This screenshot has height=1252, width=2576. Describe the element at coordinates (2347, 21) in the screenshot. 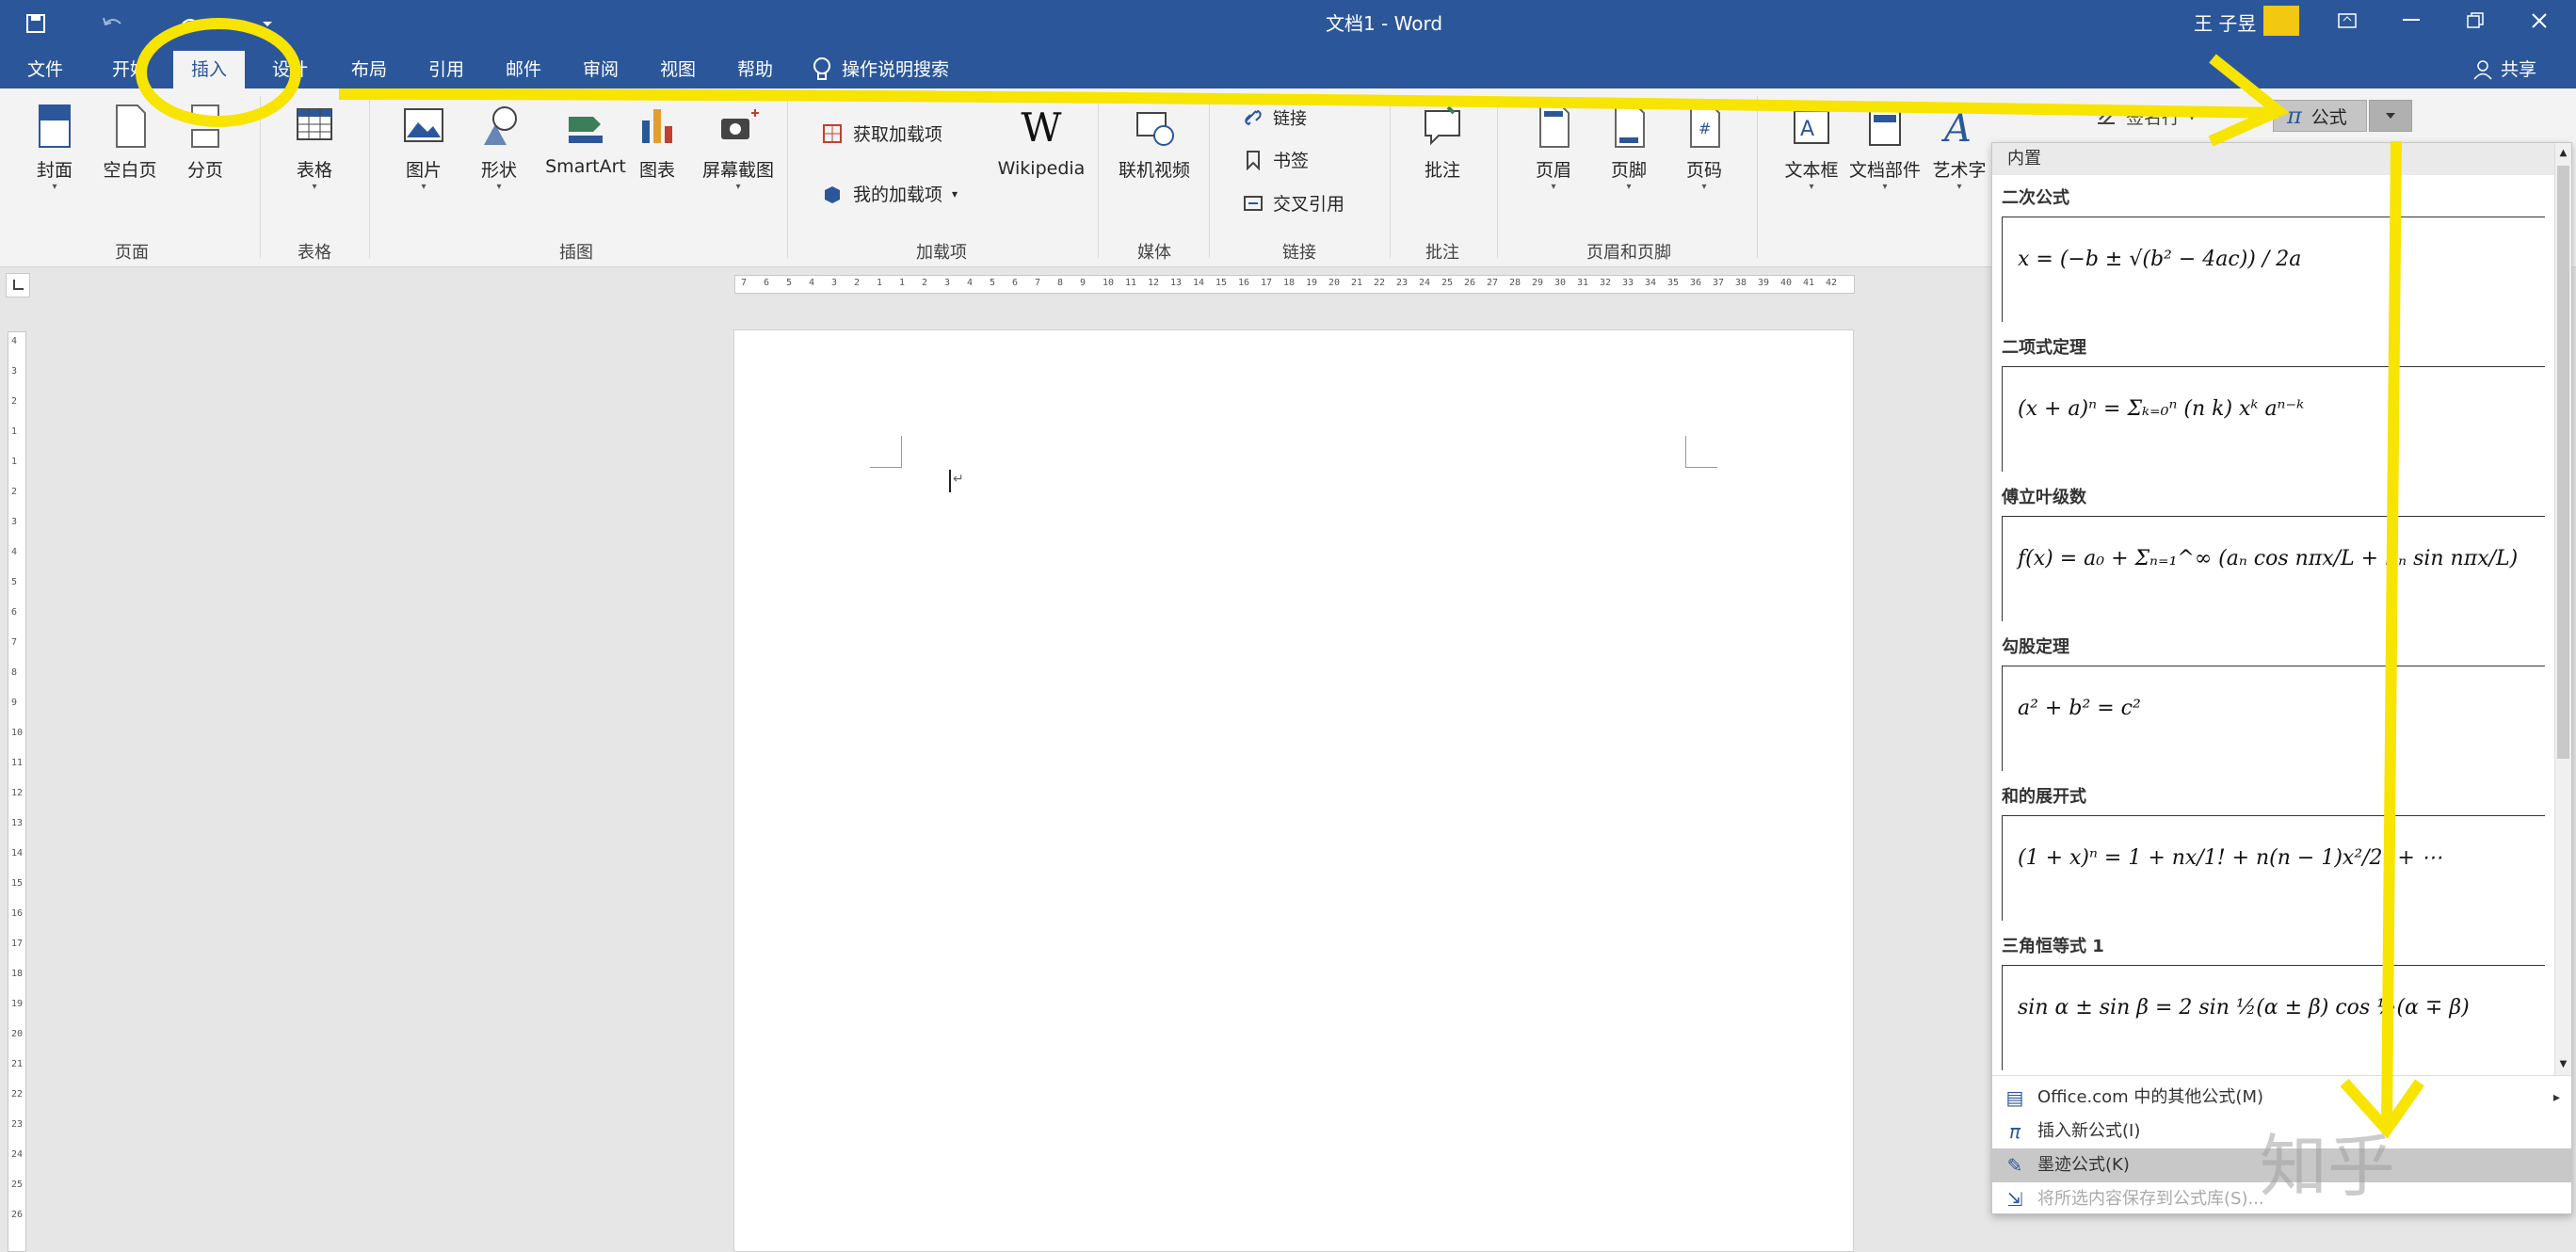

I see `ribbon-display-icon` at that location.